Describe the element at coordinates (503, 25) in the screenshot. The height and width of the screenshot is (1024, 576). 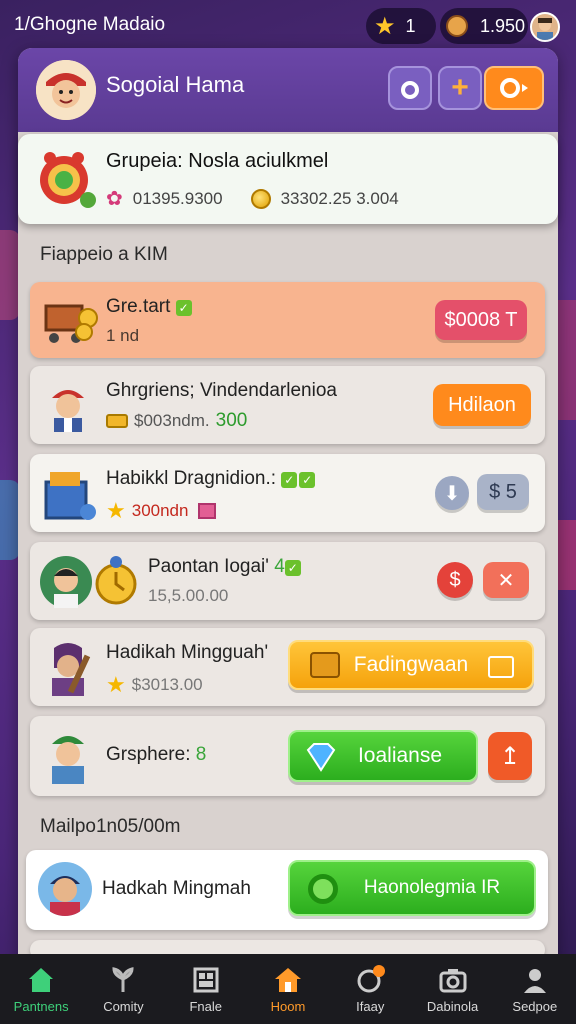
I see `gold-value: 1.950` at that location.